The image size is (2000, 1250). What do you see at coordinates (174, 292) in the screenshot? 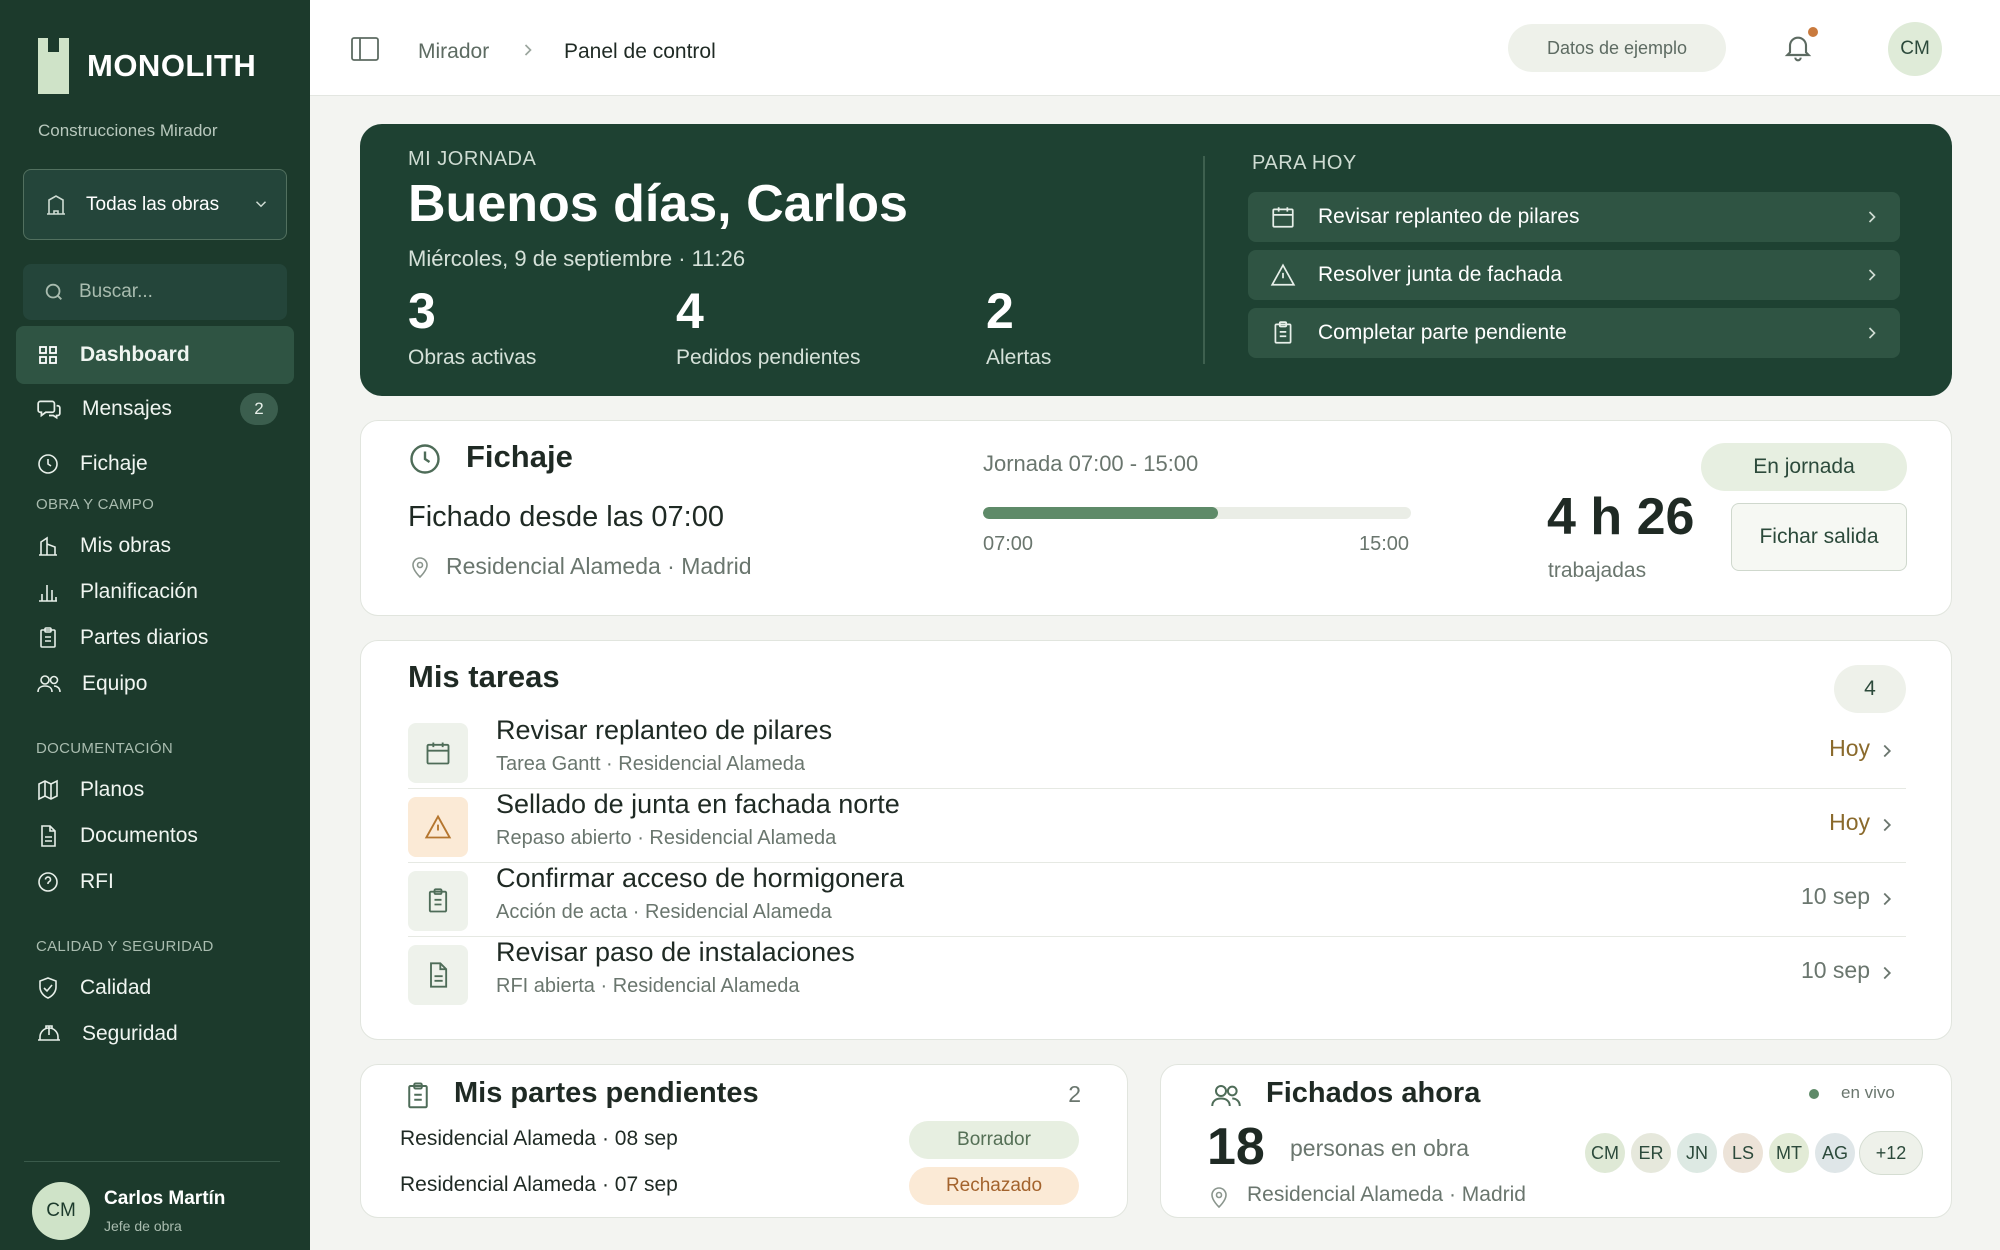
I see `search-input` at bounding box center [174, 292].